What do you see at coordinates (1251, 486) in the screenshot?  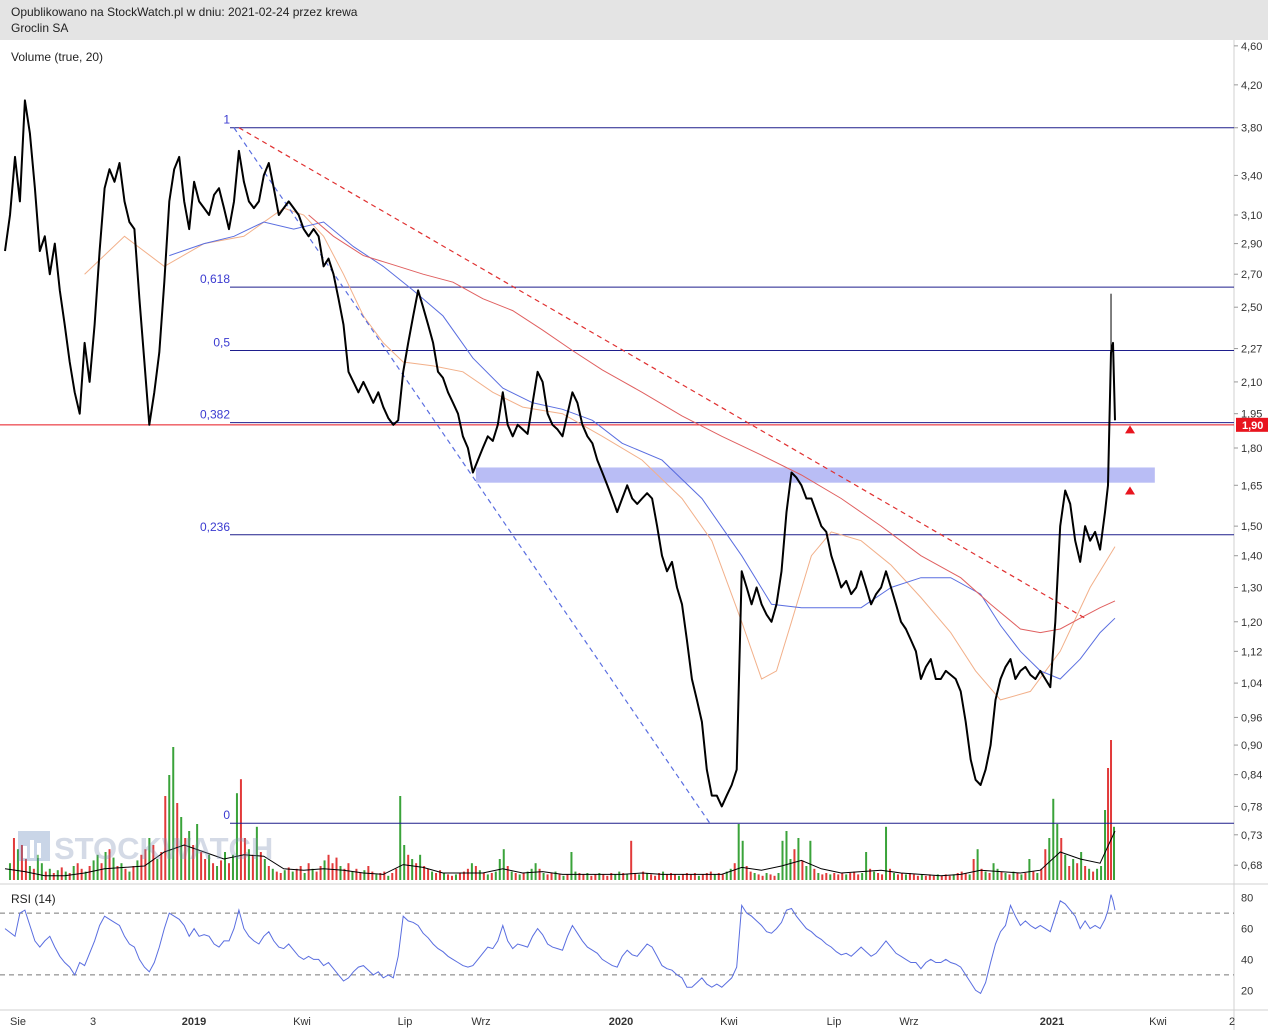 I see `price-tick-label: 1,65` at bounding box center [1251, 486].